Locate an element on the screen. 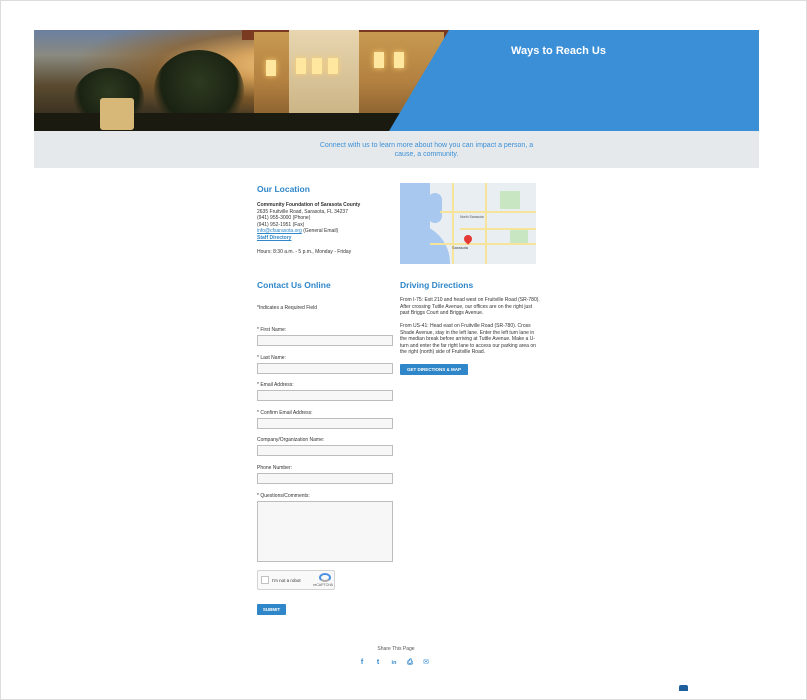 The image size is (807, 700). hero-tower is located at coordinates (324, 77).